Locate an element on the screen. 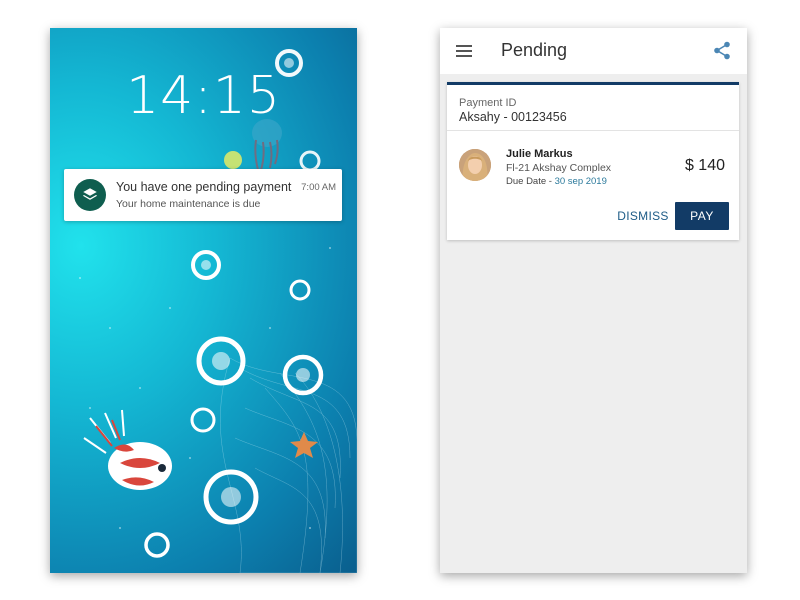 This screenshot has height=600, width=800. payment-id-value: Aksahy - 00123456 is located at coordinates (513, 117).